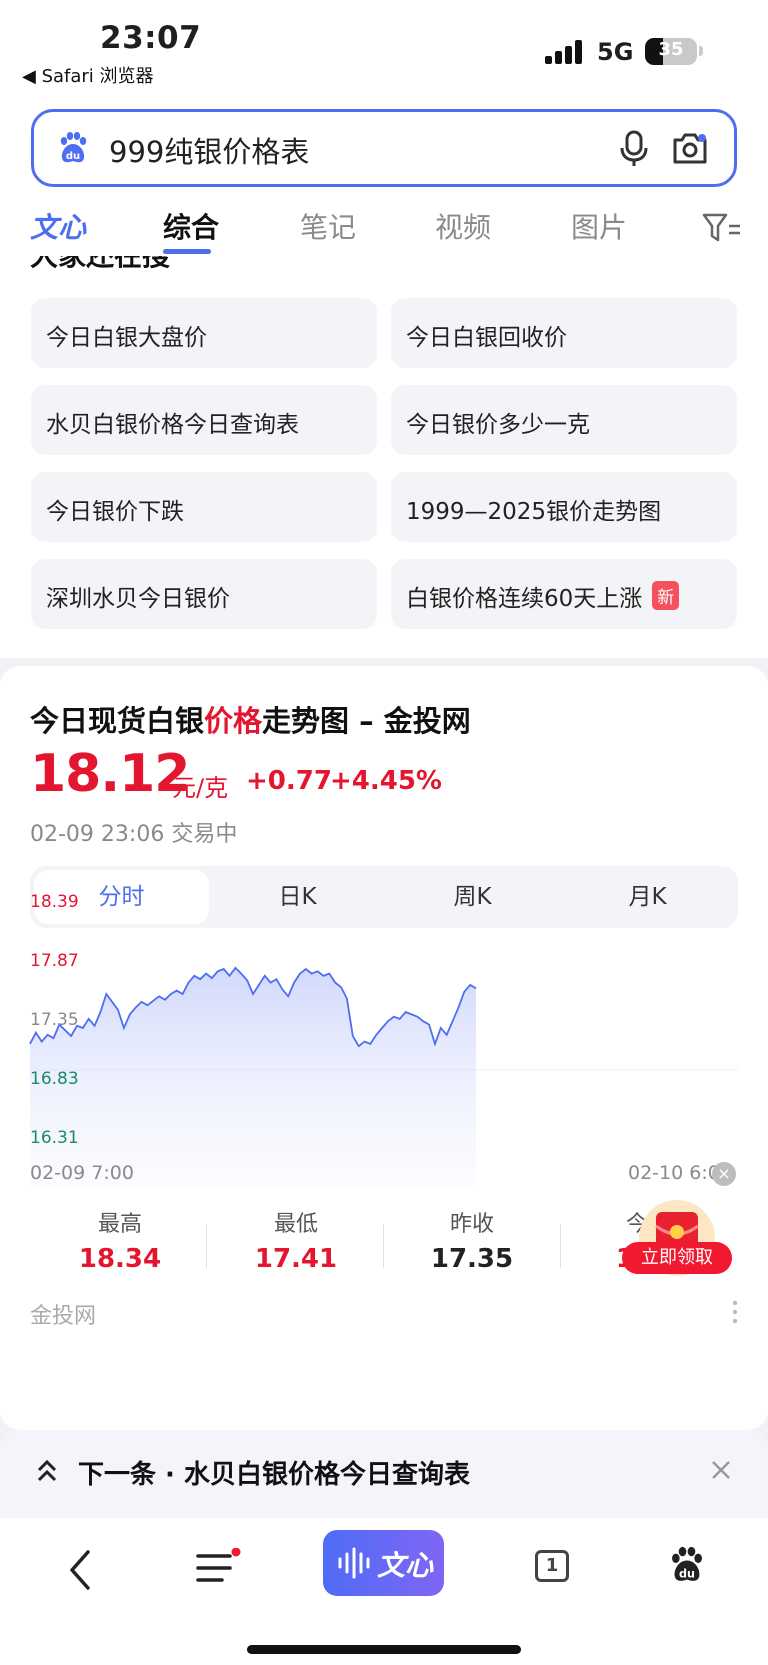  I want to click on stat-high: 最高 18.34, so click(120, 1240).